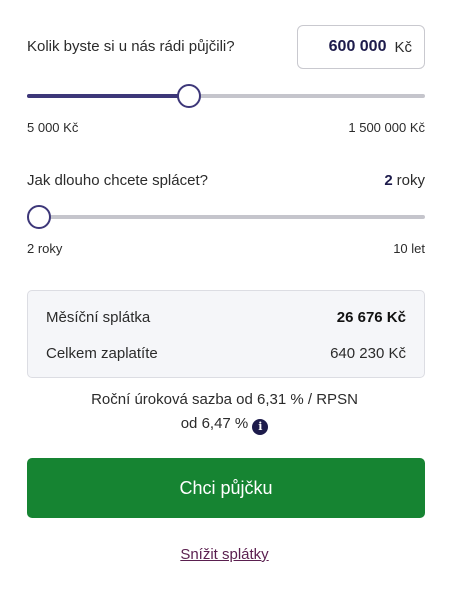  What do you see at coordinates (45, 248) in the screenshot?
I see `loan-term-min-label: 2 roky` at bounding box center [45, 248].